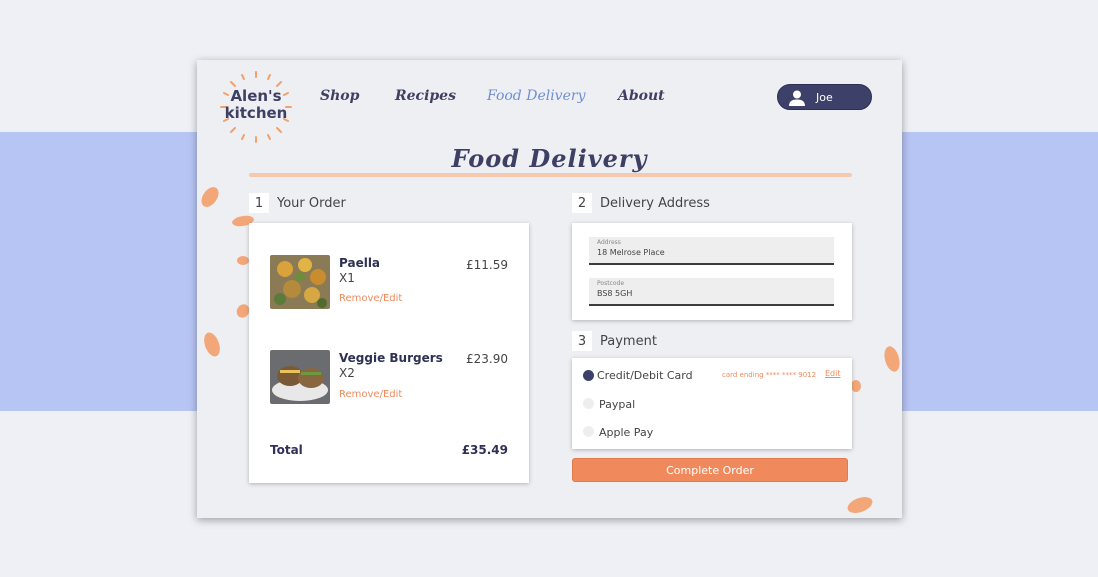  What do you see at coordinates (582, 341) in the screenshot?
I see `step-number: 3` at bounding box center [582, 341].